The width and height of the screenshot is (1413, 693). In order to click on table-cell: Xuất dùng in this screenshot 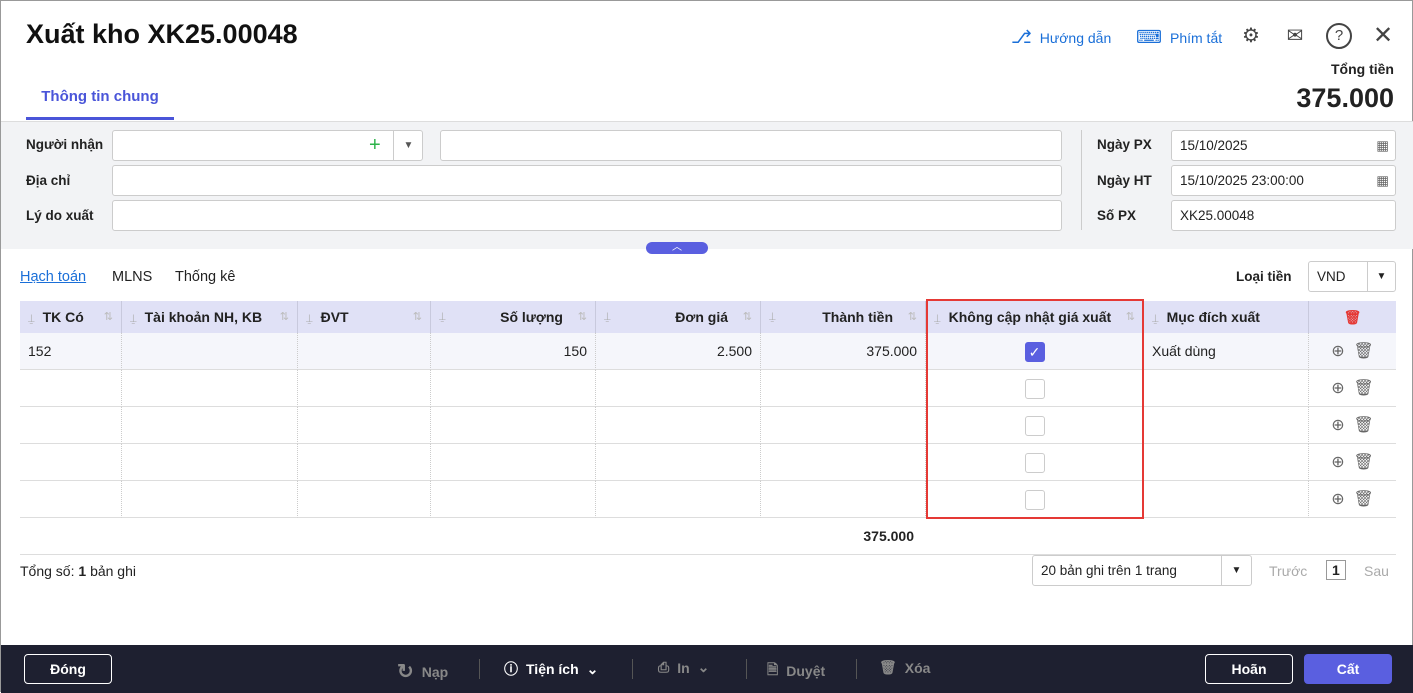, I will do `click(1226, 351)`.